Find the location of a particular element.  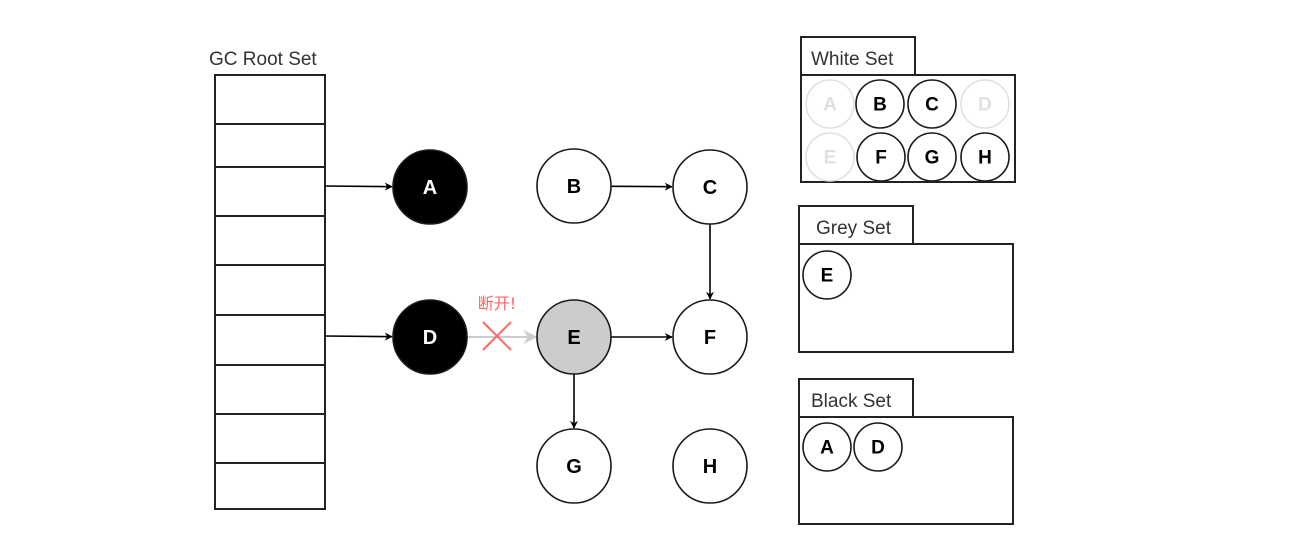

grey-set-member-e: E is located at coordinates (827, 275).